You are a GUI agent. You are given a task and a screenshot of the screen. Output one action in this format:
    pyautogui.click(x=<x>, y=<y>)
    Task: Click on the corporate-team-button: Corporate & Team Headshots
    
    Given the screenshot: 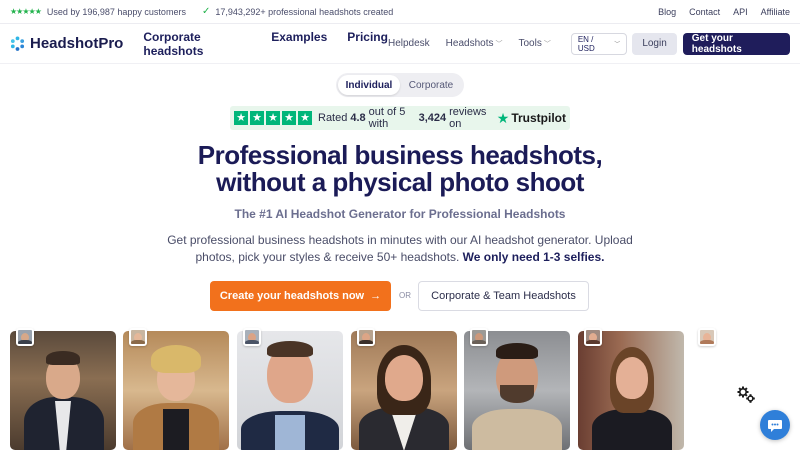 What is the action you would take?
    pyautogui.click(x=503, y=296)
    